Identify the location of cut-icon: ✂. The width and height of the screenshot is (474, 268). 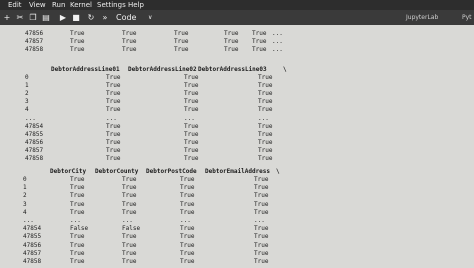
(20, 17).